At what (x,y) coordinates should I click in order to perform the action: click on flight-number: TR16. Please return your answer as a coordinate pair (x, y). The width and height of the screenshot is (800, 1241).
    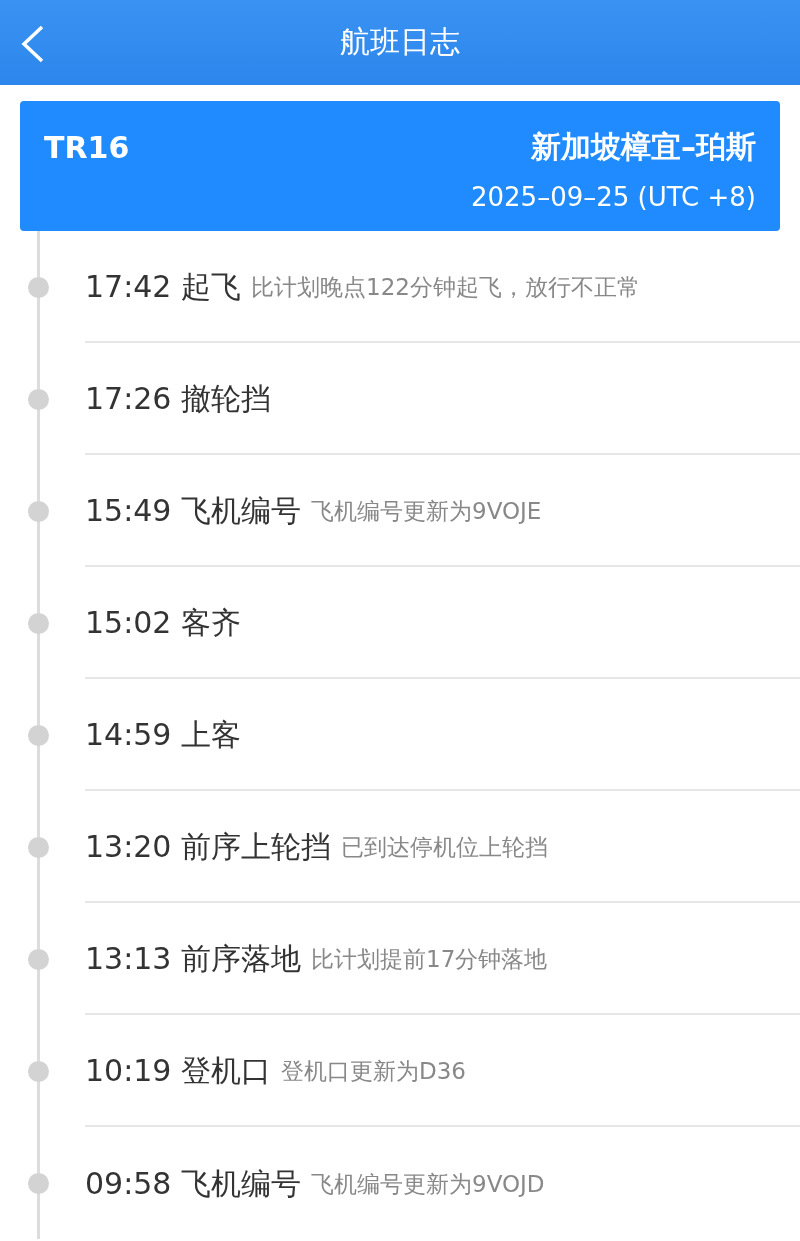
    Looking at the image, I should click on (87, 147).